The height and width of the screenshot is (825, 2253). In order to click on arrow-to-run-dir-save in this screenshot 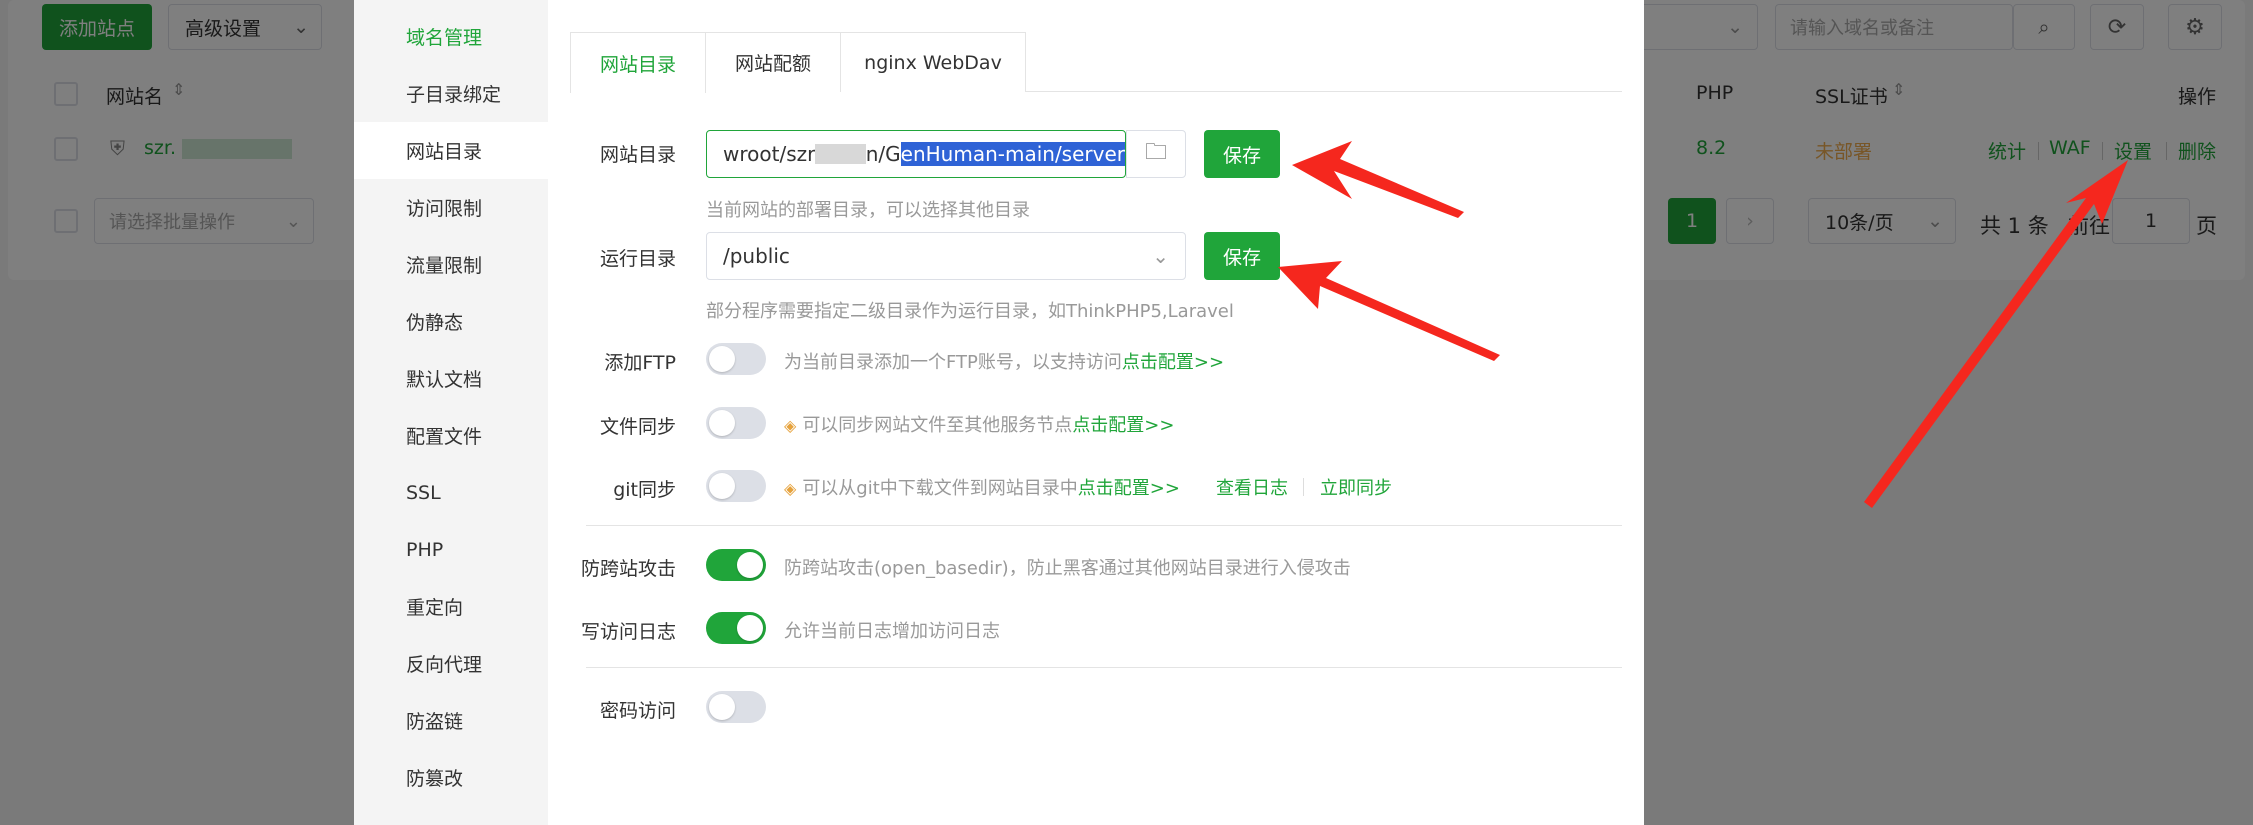, I will do `click(1389, 311)`.